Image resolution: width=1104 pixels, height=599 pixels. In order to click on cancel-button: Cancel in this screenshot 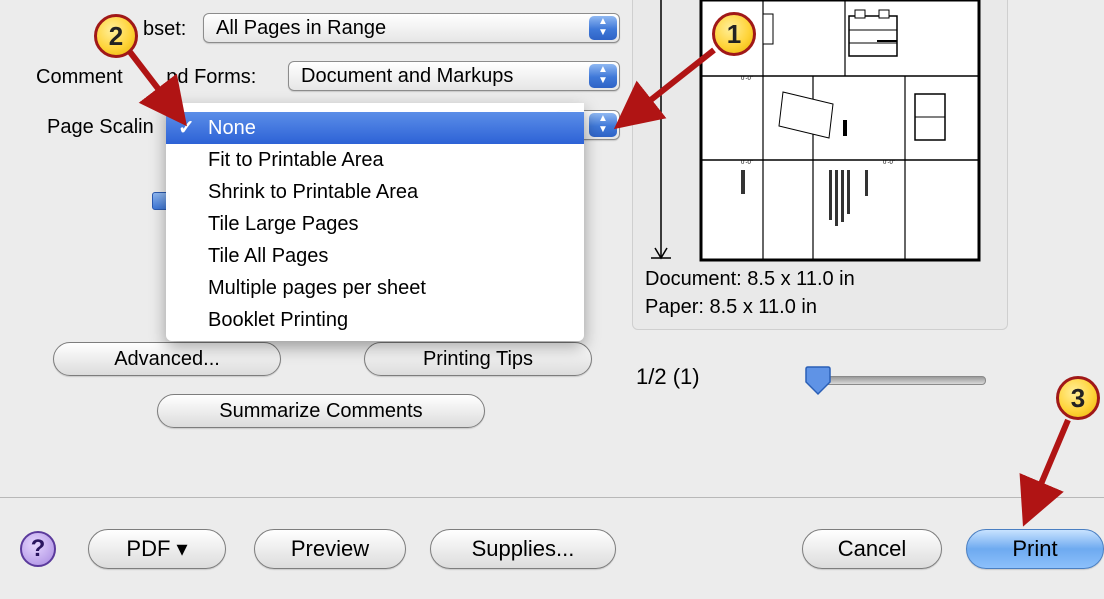, I will do `click(872, 549)`.